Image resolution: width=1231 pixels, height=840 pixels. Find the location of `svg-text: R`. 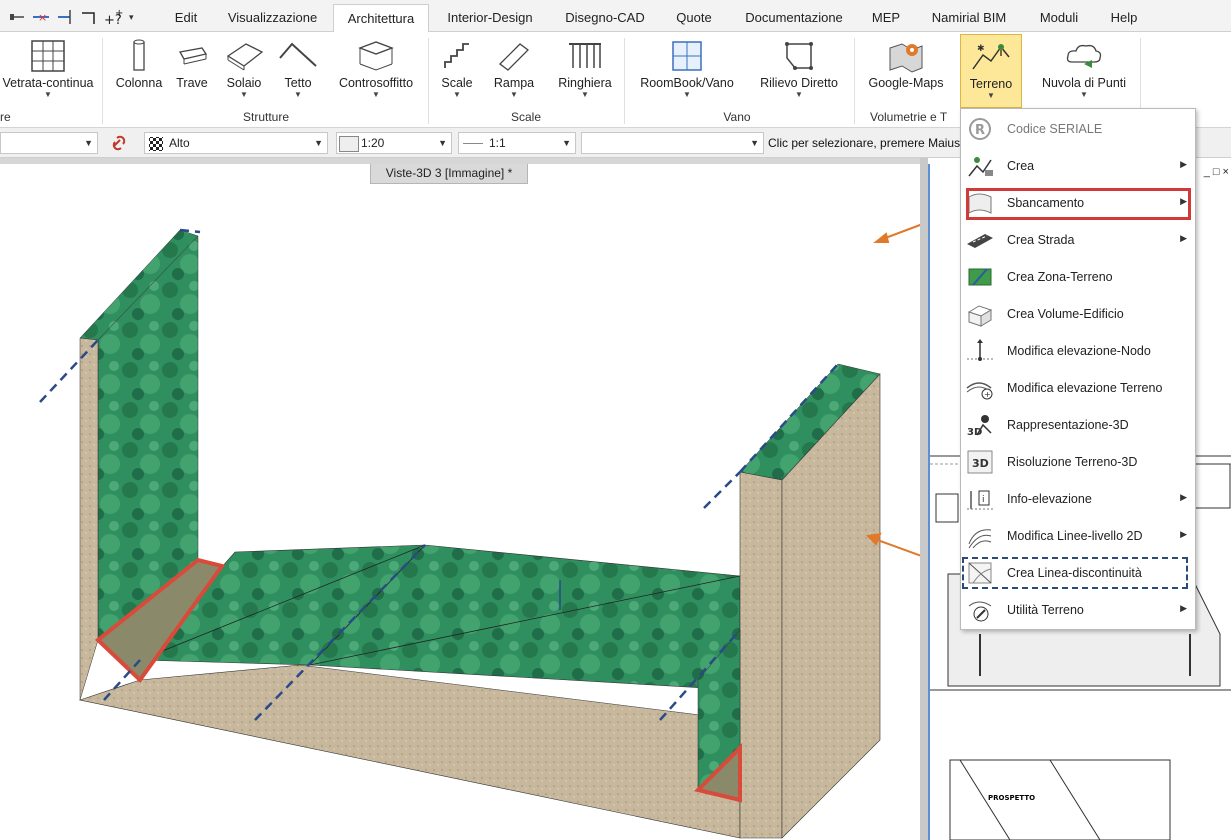

svg-text: R is located at coordinates (980, 130).